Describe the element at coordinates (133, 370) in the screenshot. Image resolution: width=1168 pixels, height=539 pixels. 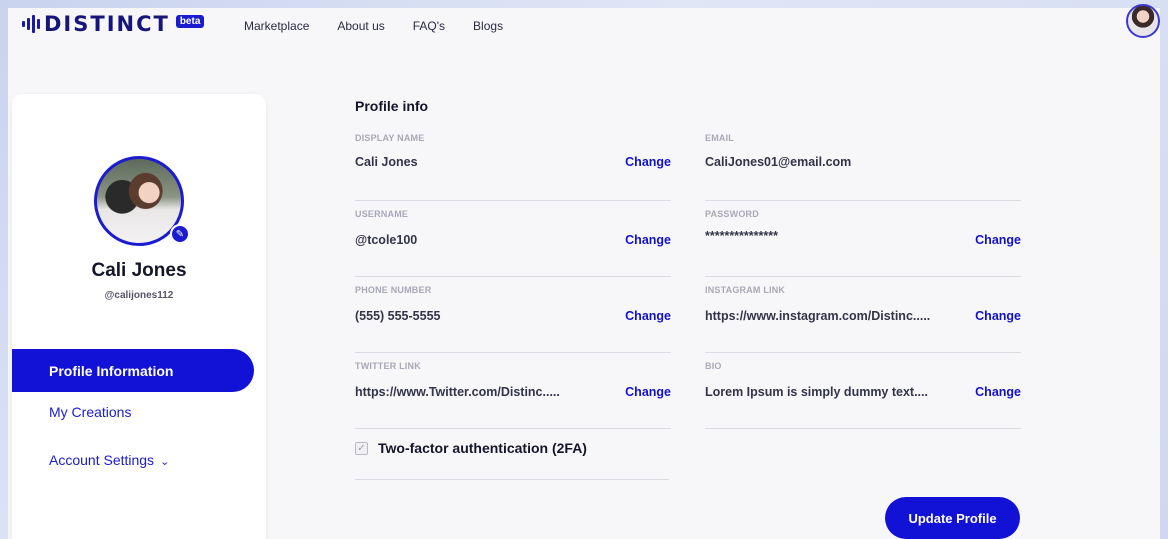
I see `menu-item-profile-information: Profile Information` at that location.